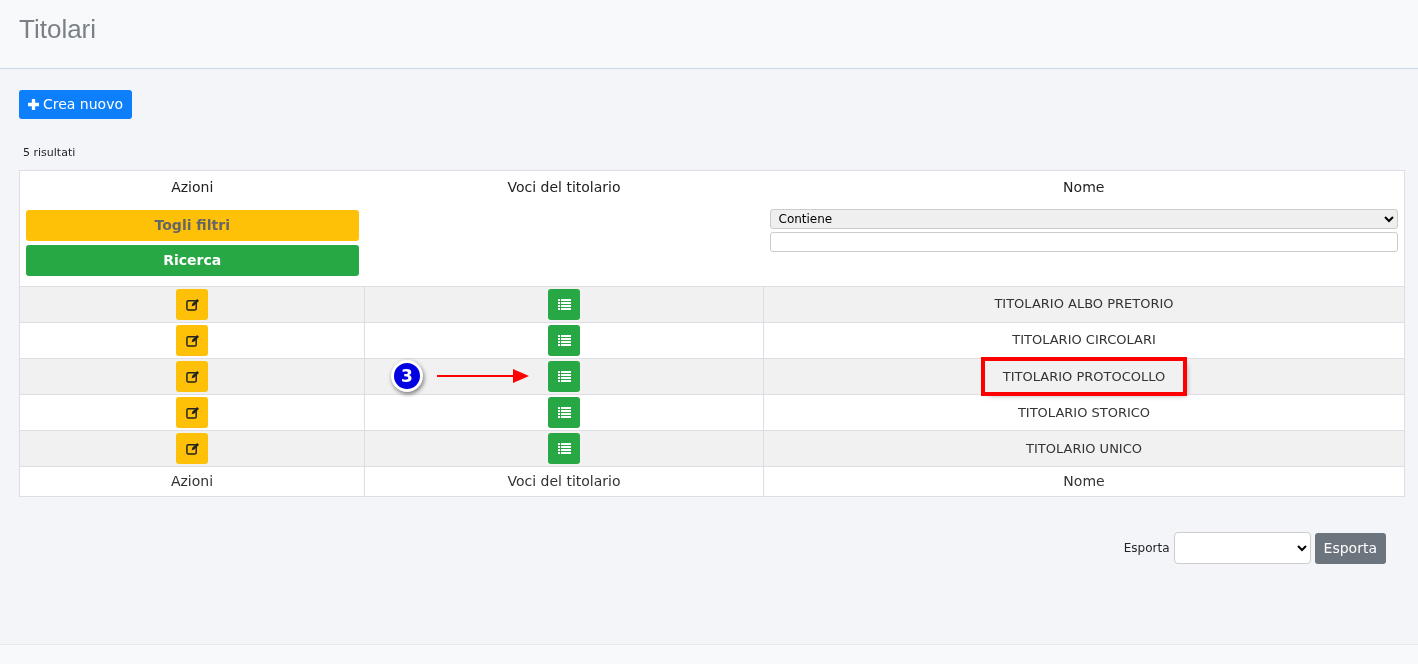 Image resolution: width=1418 pixels, height=664 pixels. What do you see at coordinates (192, 225) in the screenshot?
I see `clear-filters-button: Togli filtri` at bounding box center [192, 225].